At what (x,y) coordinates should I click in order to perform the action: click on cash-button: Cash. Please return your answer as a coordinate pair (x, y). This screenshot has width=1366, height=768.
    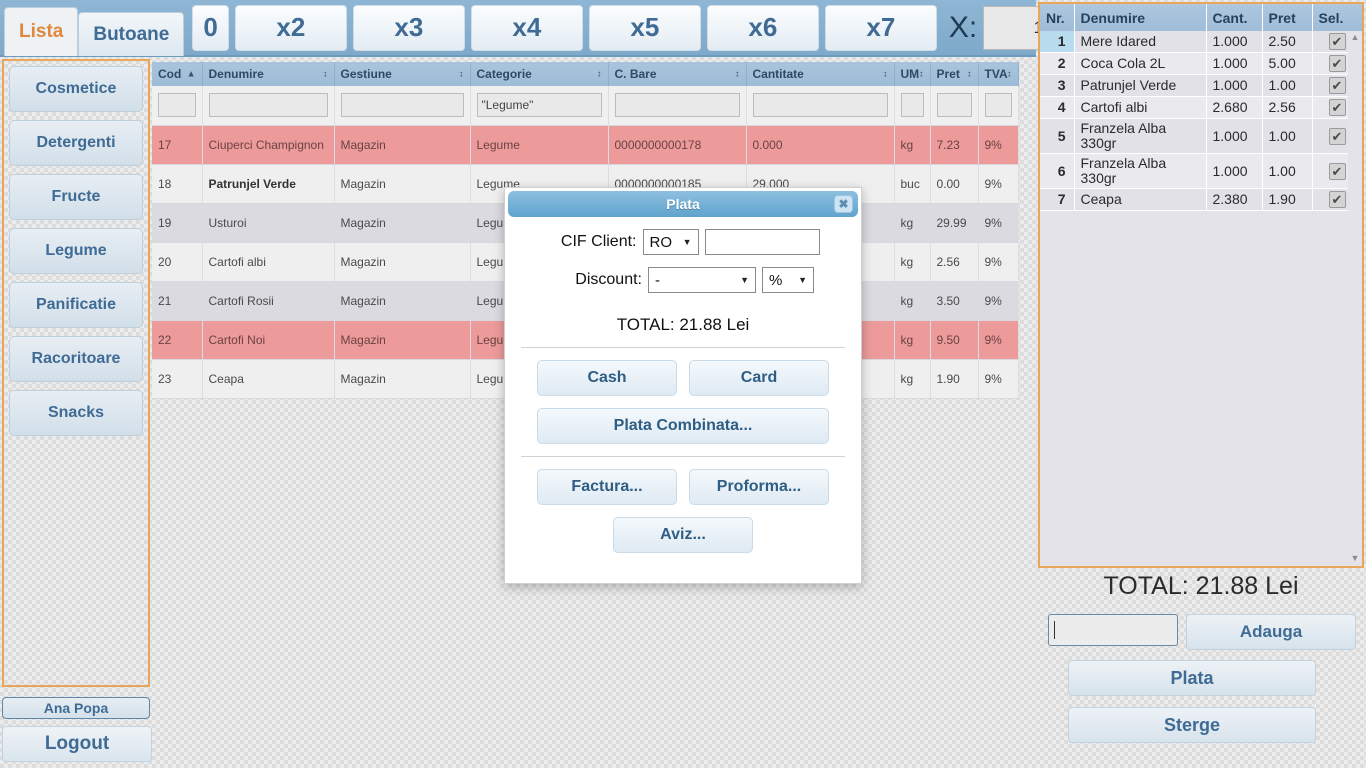
    Looking at the image, I should click on (607, 378).